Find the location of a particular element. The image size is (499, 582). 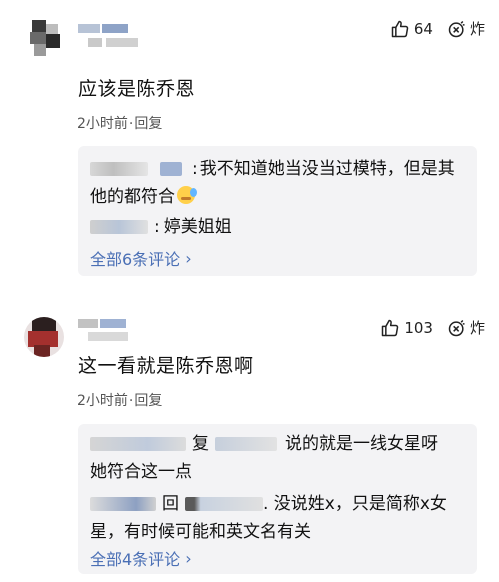

like-count: 64 is located at coordinates (423, 28).